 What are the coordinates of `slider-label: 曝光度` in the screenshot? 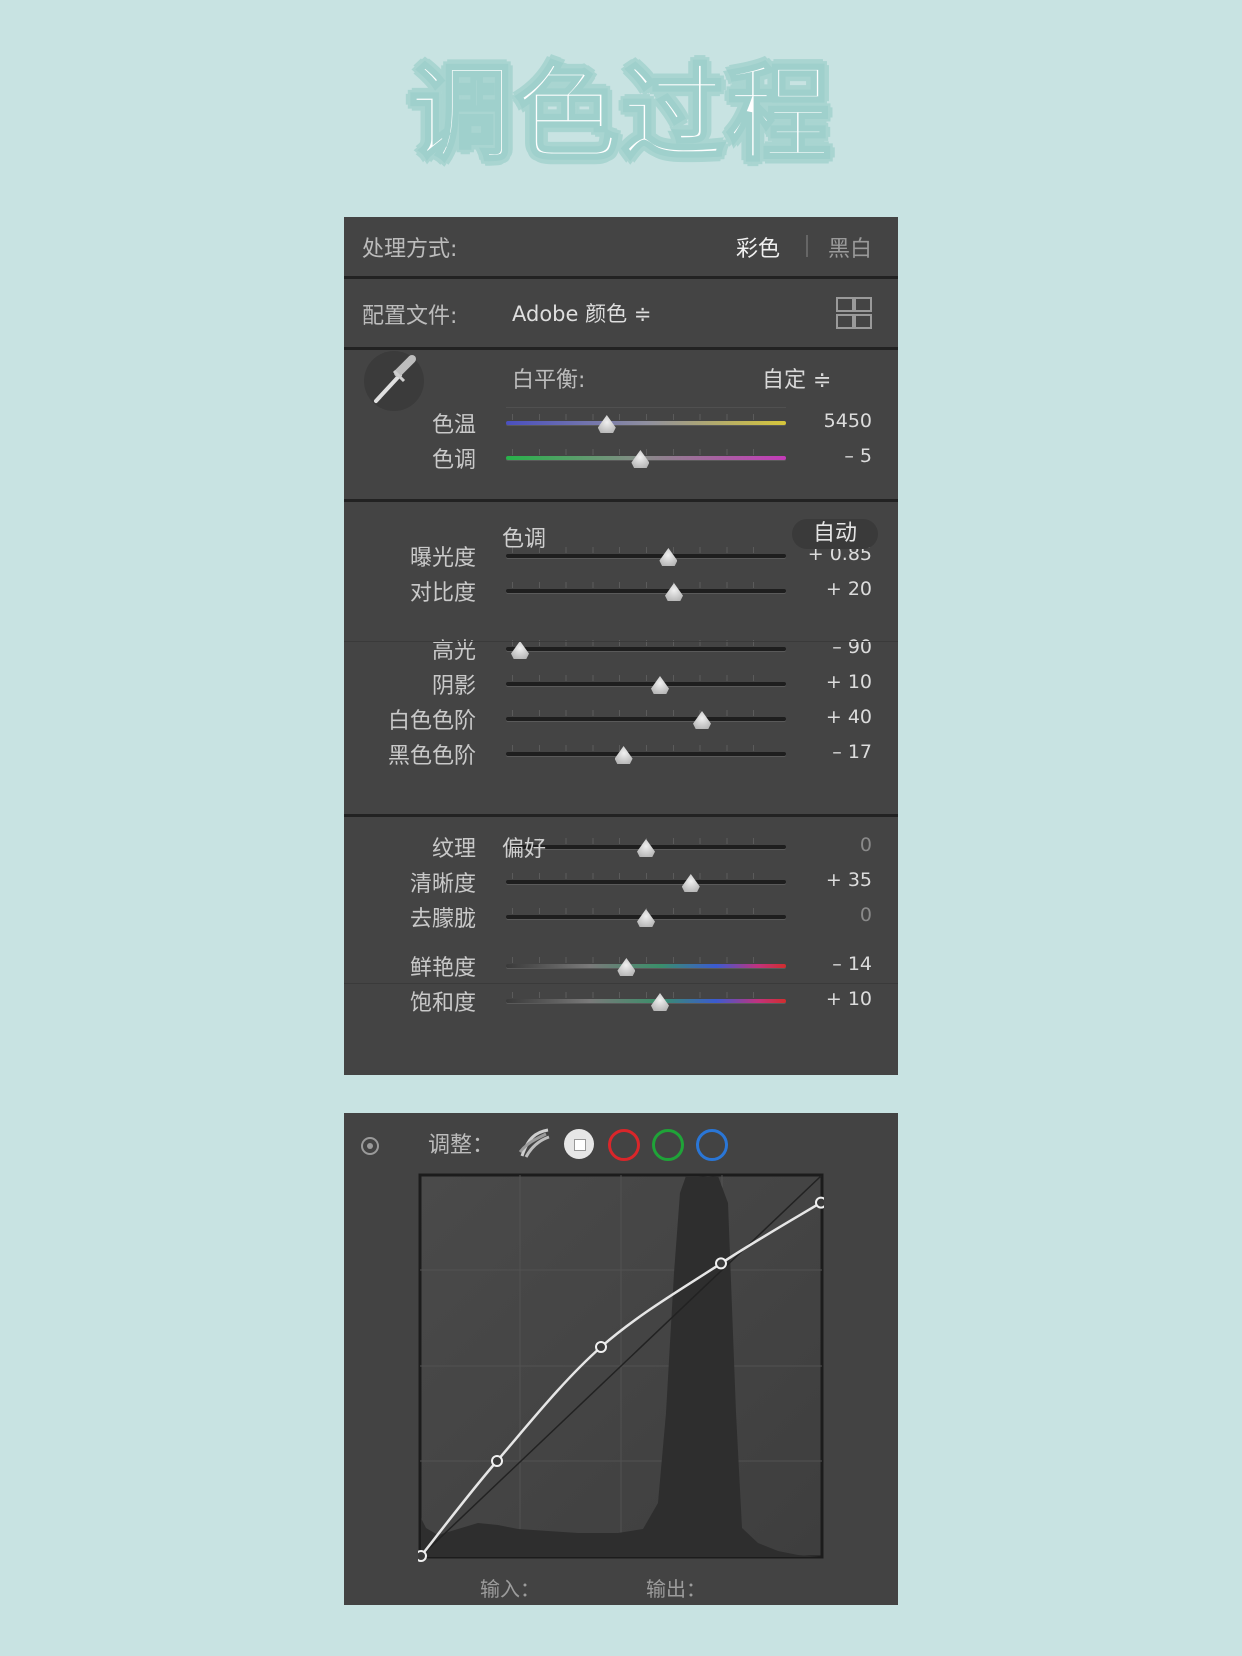 It's located at (442, 558).